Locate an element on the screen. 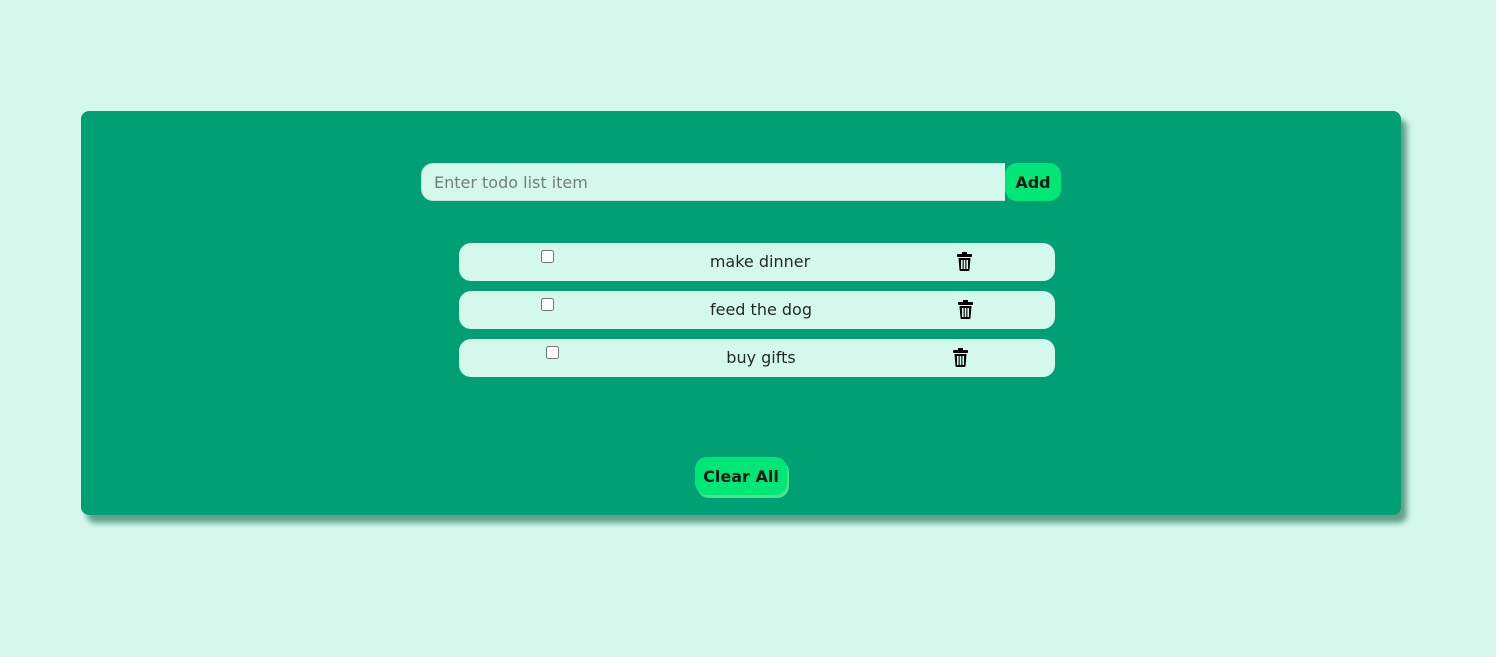 The height and width of the screenshot is (657, 1496). clear-all-button: Clear All is located at coordinates (741, 476).